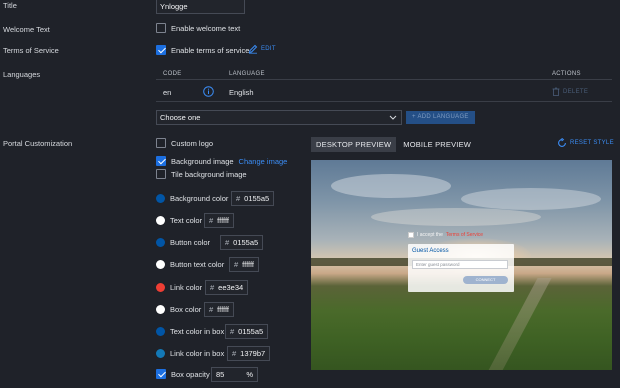 Image resolution: width=620 pixels, height=388 pixels. I want to click on box-opacity-checkbox, so click(161, 374).